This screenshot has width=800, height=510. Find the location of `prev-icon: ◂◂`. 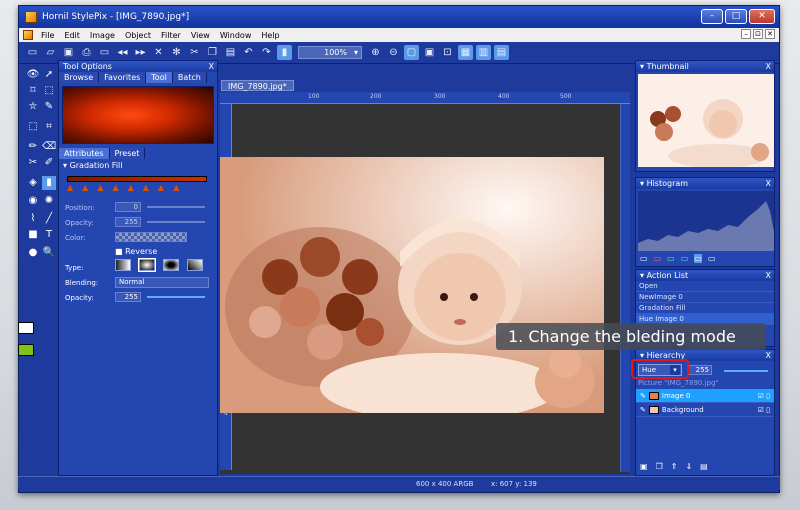

prev-icon: ◂◂ is located at coordinates (122, 52).